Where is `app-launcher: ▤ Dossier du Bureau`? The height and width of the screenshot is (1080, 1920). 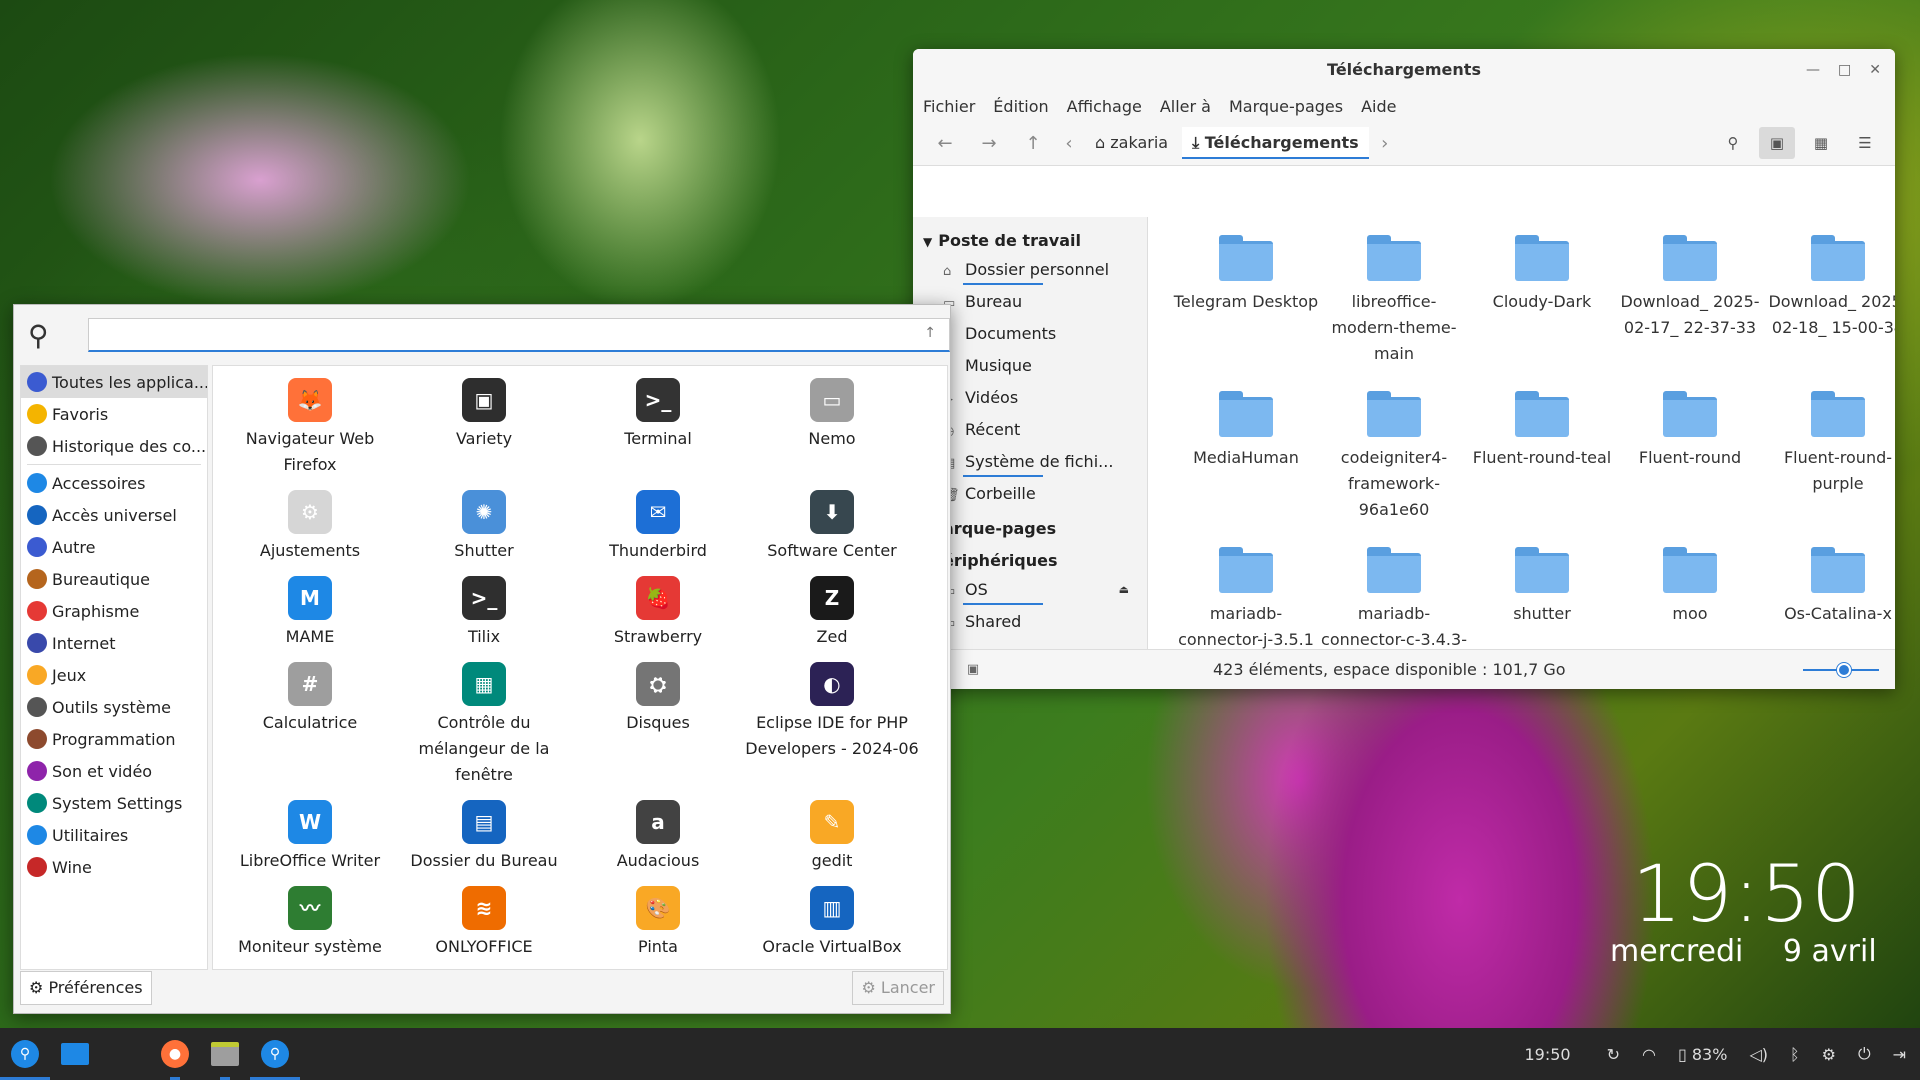
app-launcher: ▤ Dossier du Bureau is located at coordinates (484, 831).